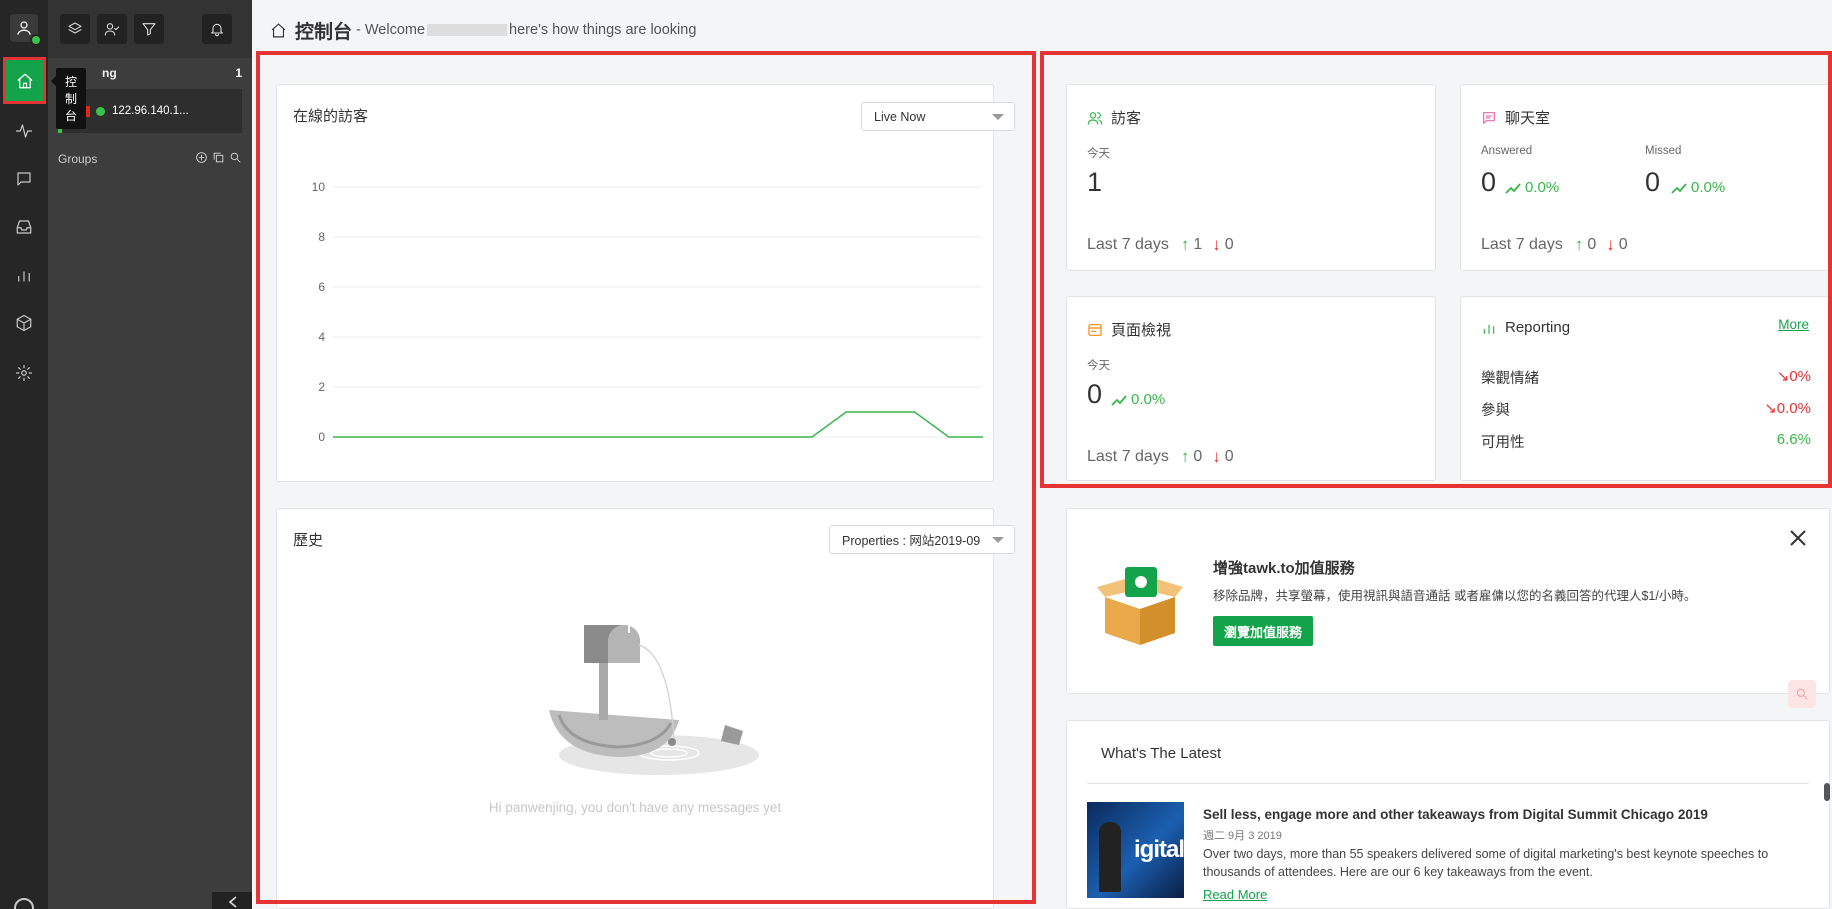 This screenshot has height=909, width=1832. Describe the element at coordinates (1229, 456) in the screenshot. I see `pageviews-last7-down: 0` at that location.